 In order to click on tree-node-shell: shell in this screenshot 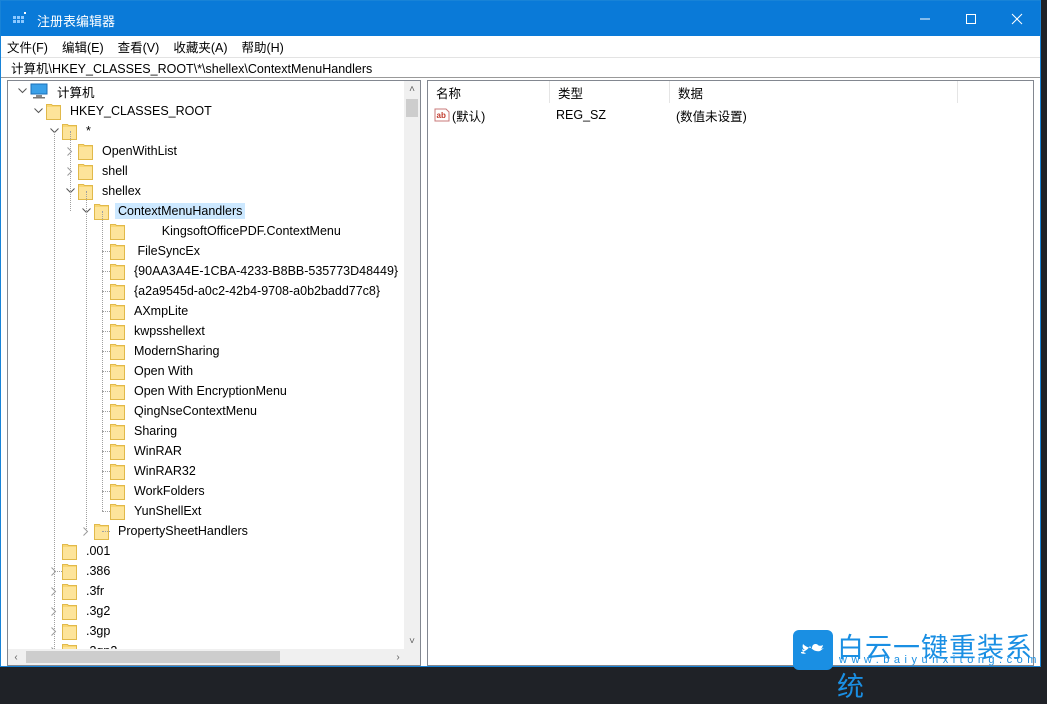, I will do `click(96, 171)`.